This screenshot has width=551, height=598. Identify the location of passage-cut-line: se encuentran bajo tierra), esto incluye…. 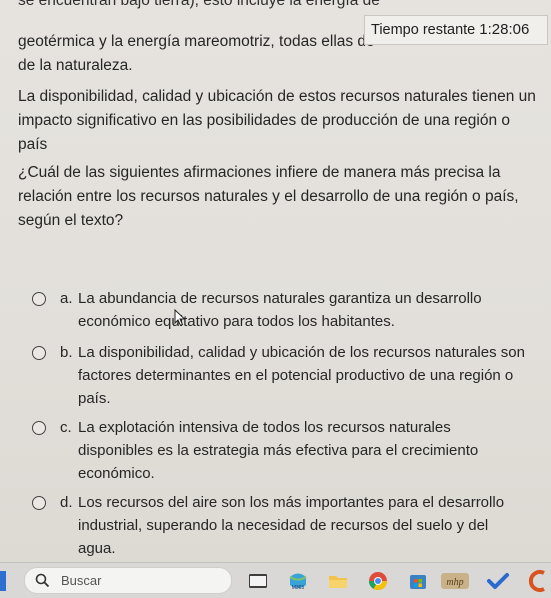
(199, 4).